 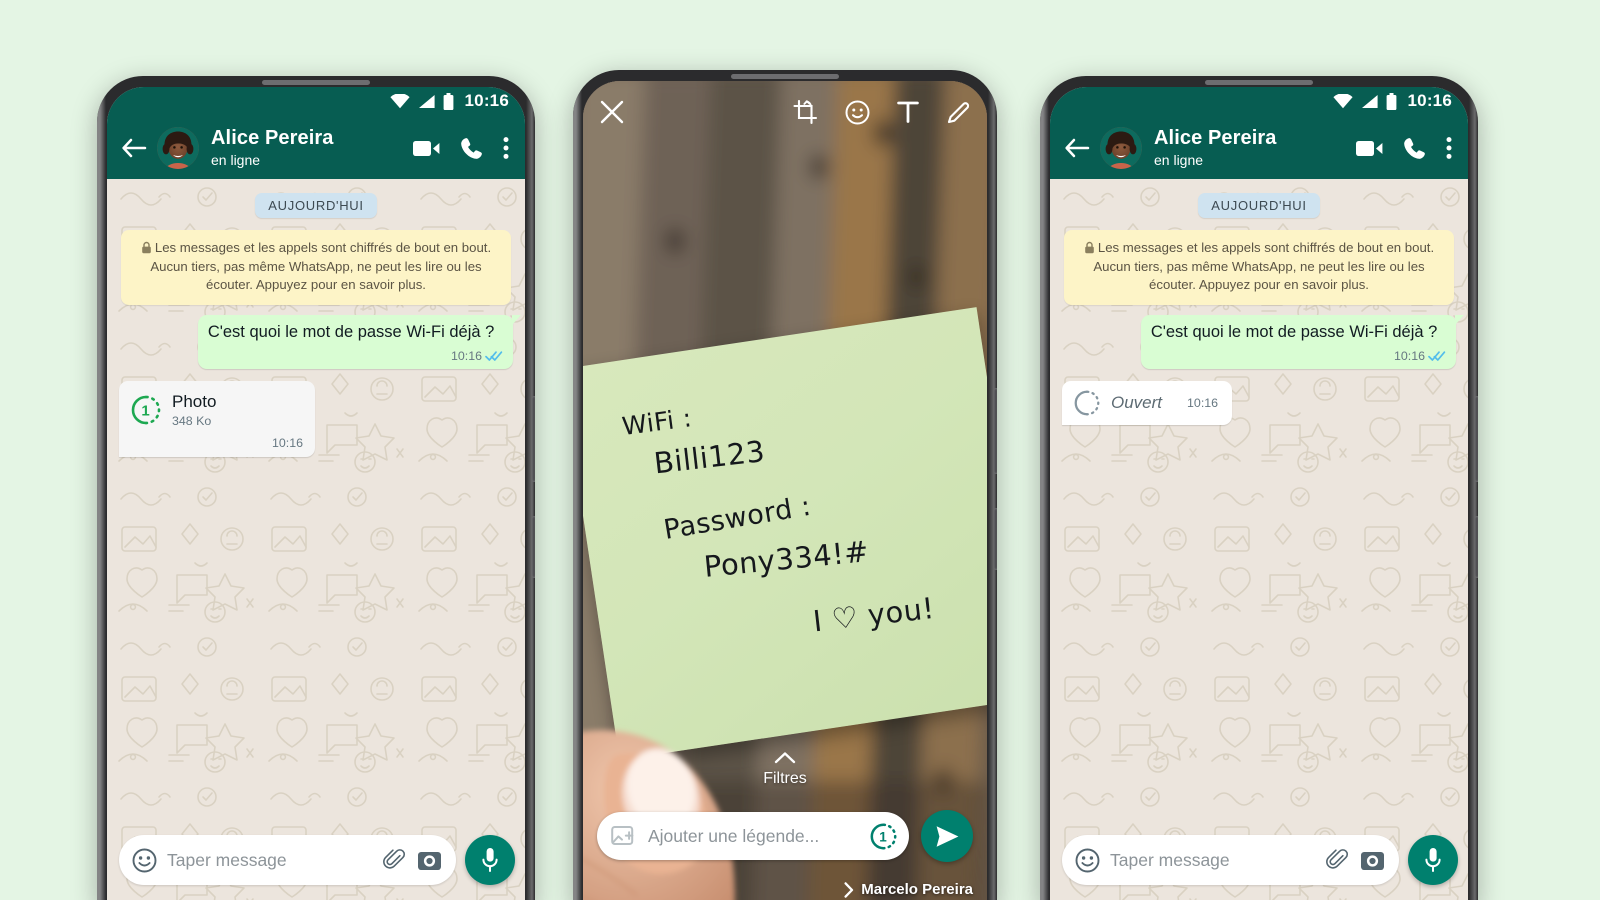 I want to click on caption-input-pill: Ajouter une légende... 1, so click(x=753, y=836).